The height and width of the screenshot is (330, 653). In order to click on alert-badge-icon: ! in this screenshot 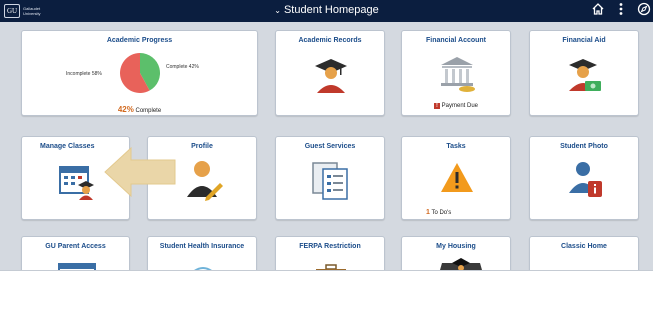, I will do `click(436, 106)`.